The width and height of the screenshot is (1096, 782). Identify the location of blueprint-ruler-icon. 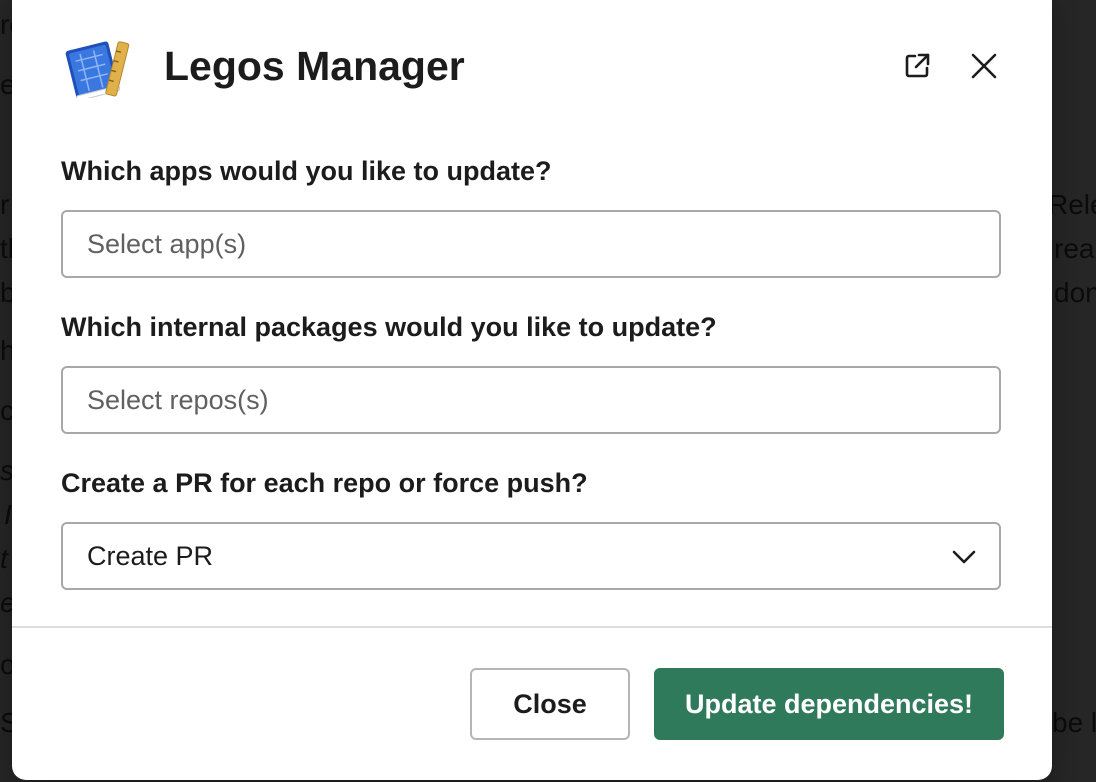
(98, 70).